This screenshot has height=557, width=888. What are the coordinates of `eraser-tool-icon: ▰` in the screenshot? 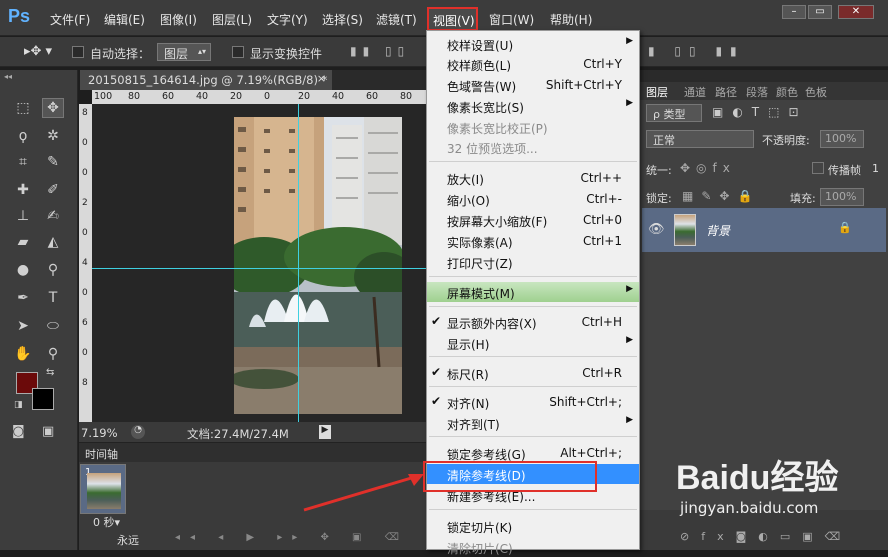 It's located at (23, 242).